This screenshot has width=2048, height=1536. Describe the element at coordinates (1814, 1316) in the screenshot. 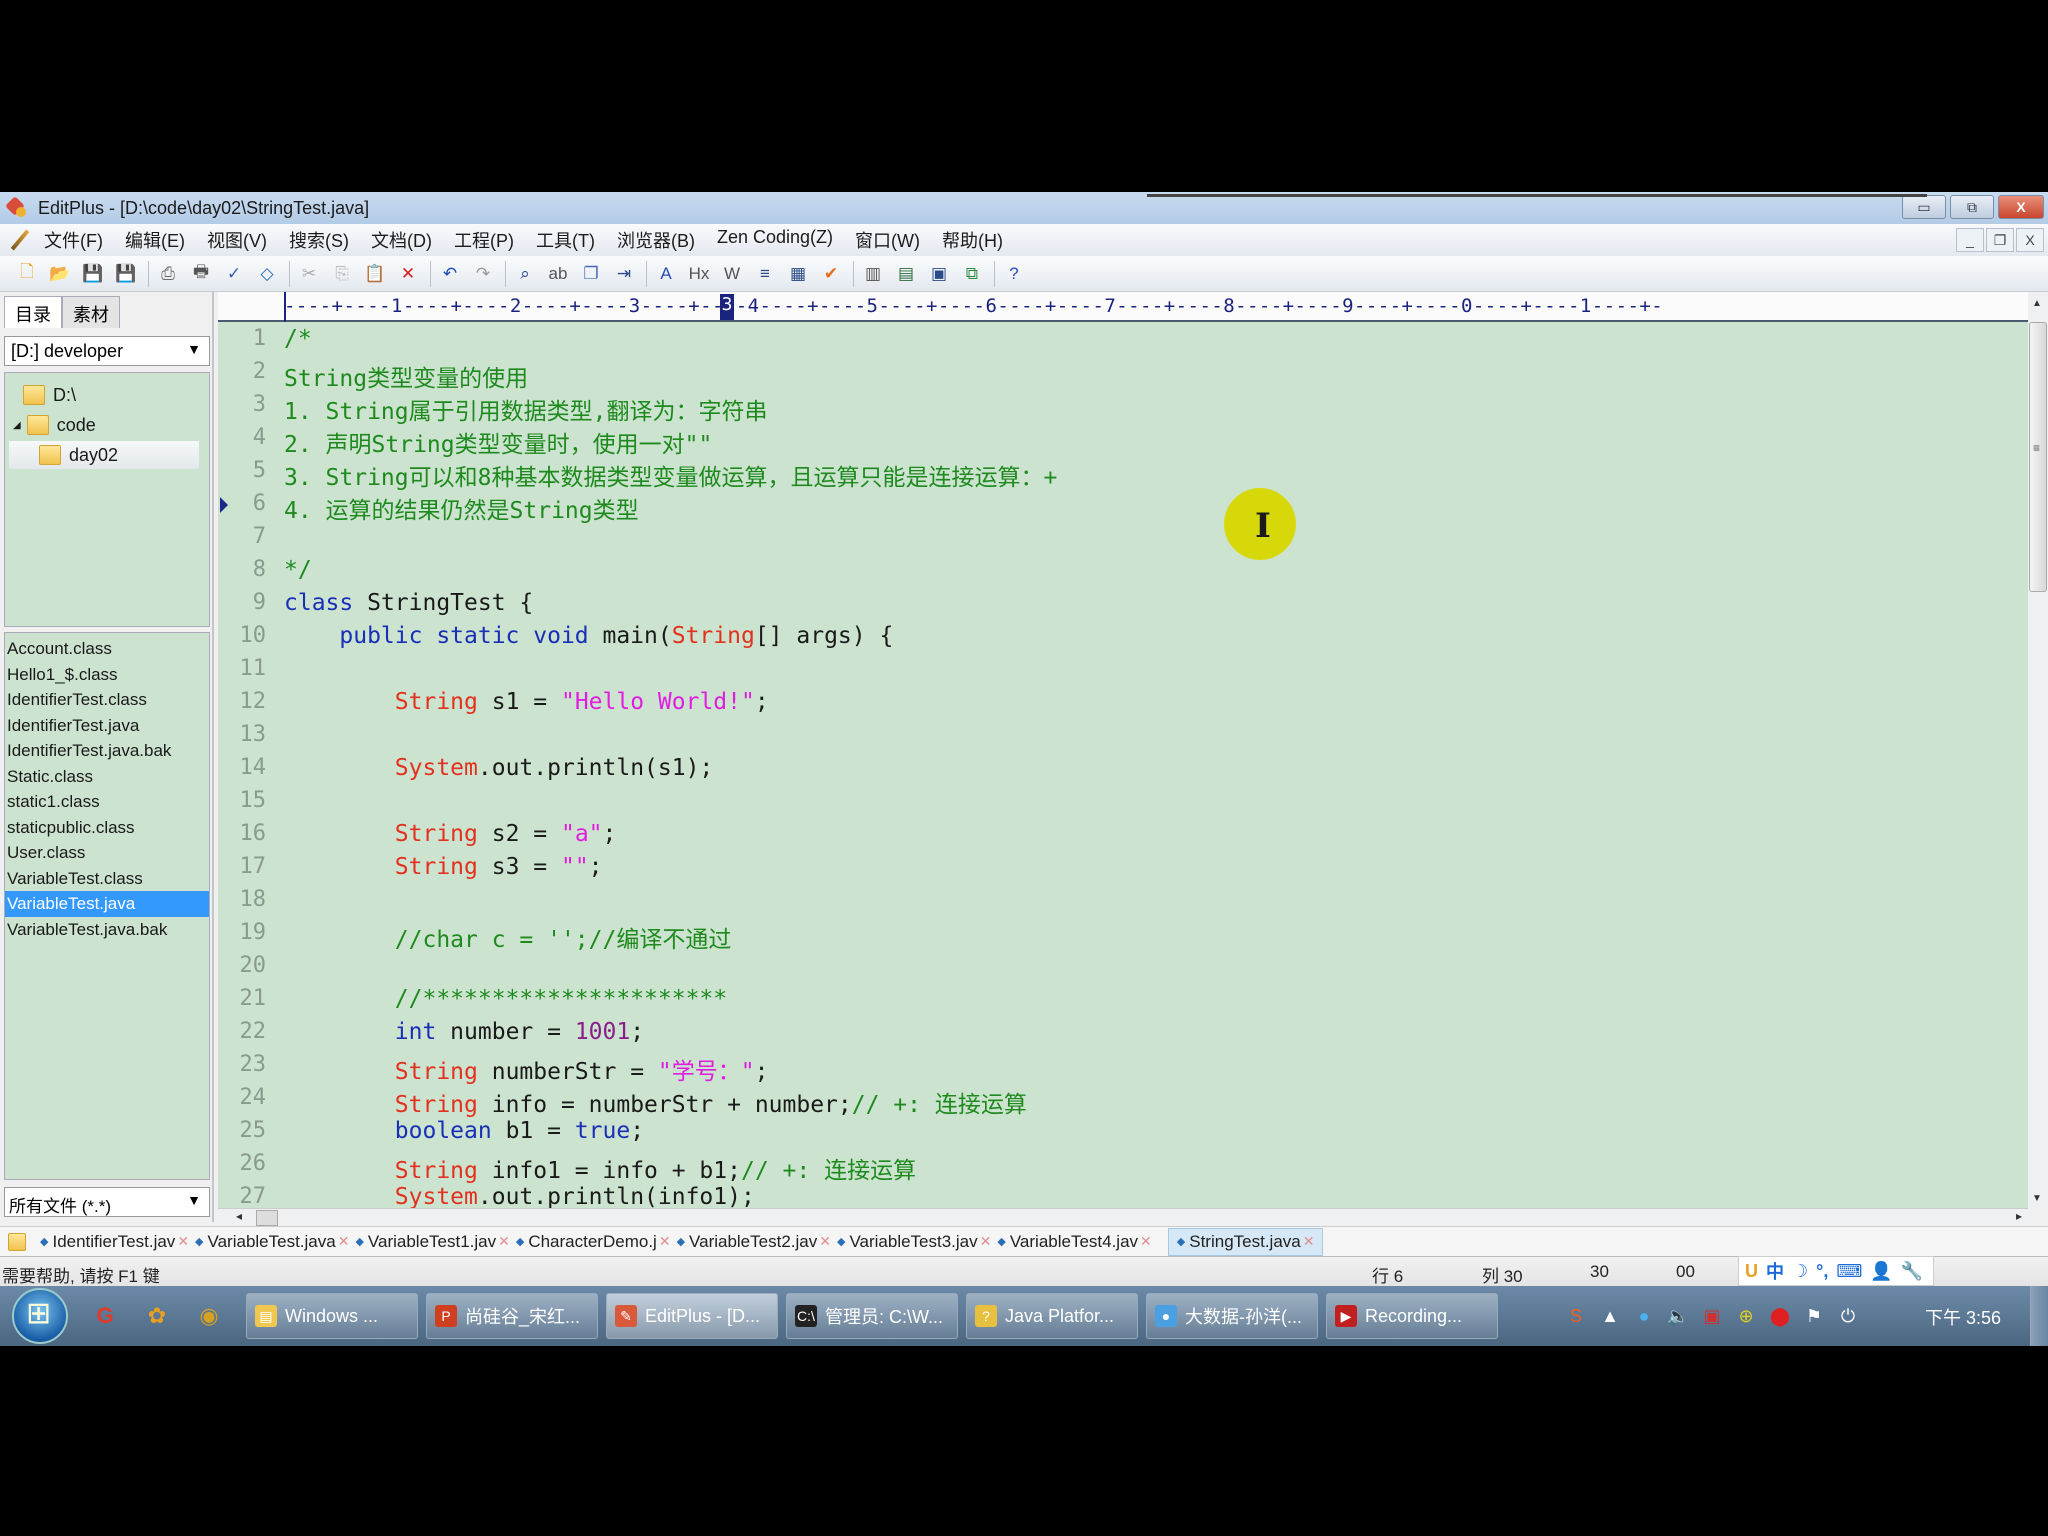

I see `action-center-icon: ⚑` at that location.